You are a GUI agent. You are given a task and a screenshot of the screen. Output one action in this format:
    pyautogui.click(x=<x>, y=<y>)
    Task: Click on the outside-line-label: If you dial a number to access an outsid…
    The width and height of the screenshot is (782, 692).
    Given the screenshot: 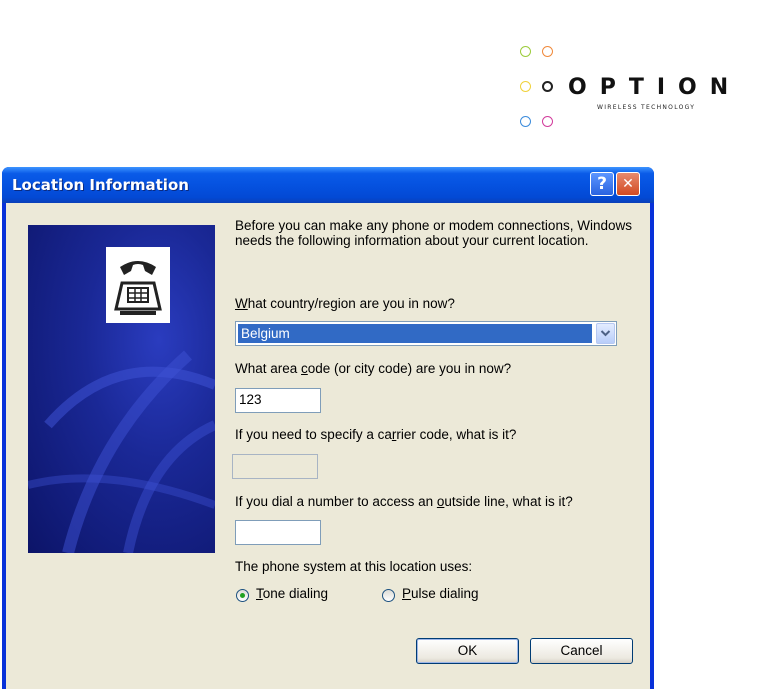 What is the action you would take?
    pyautogui.click(x=404, y=501)
    